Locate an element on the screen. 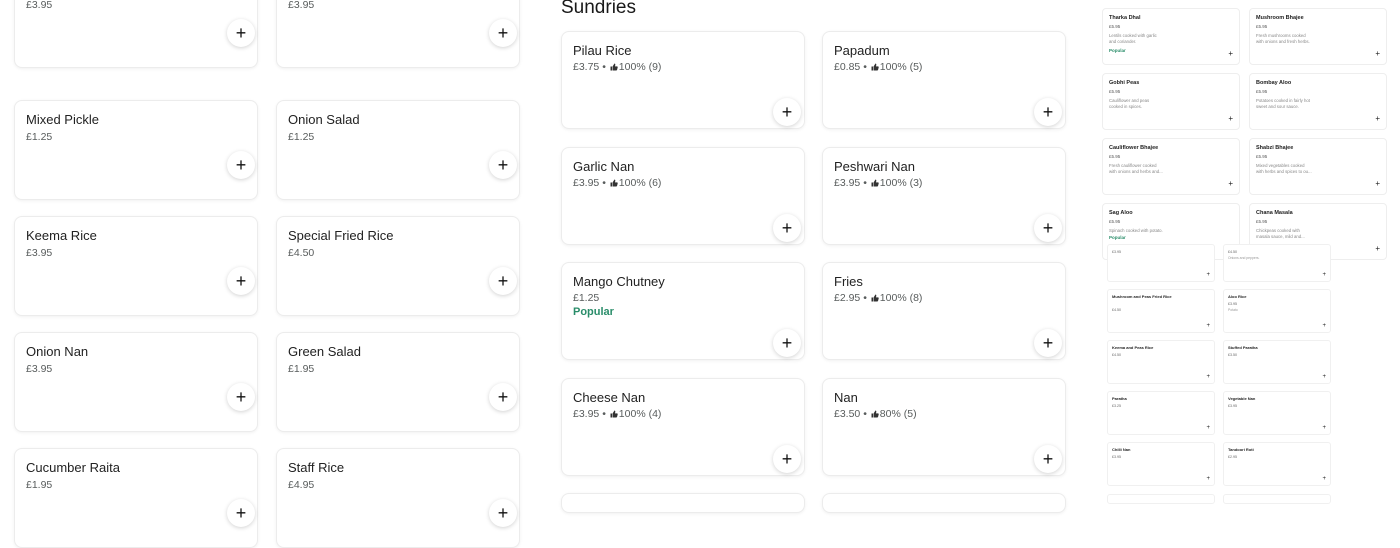 This screenshot has width=1400, height=548. menu-item-card: Onion Salad £1.25 + is located at coordinates (398, 150).